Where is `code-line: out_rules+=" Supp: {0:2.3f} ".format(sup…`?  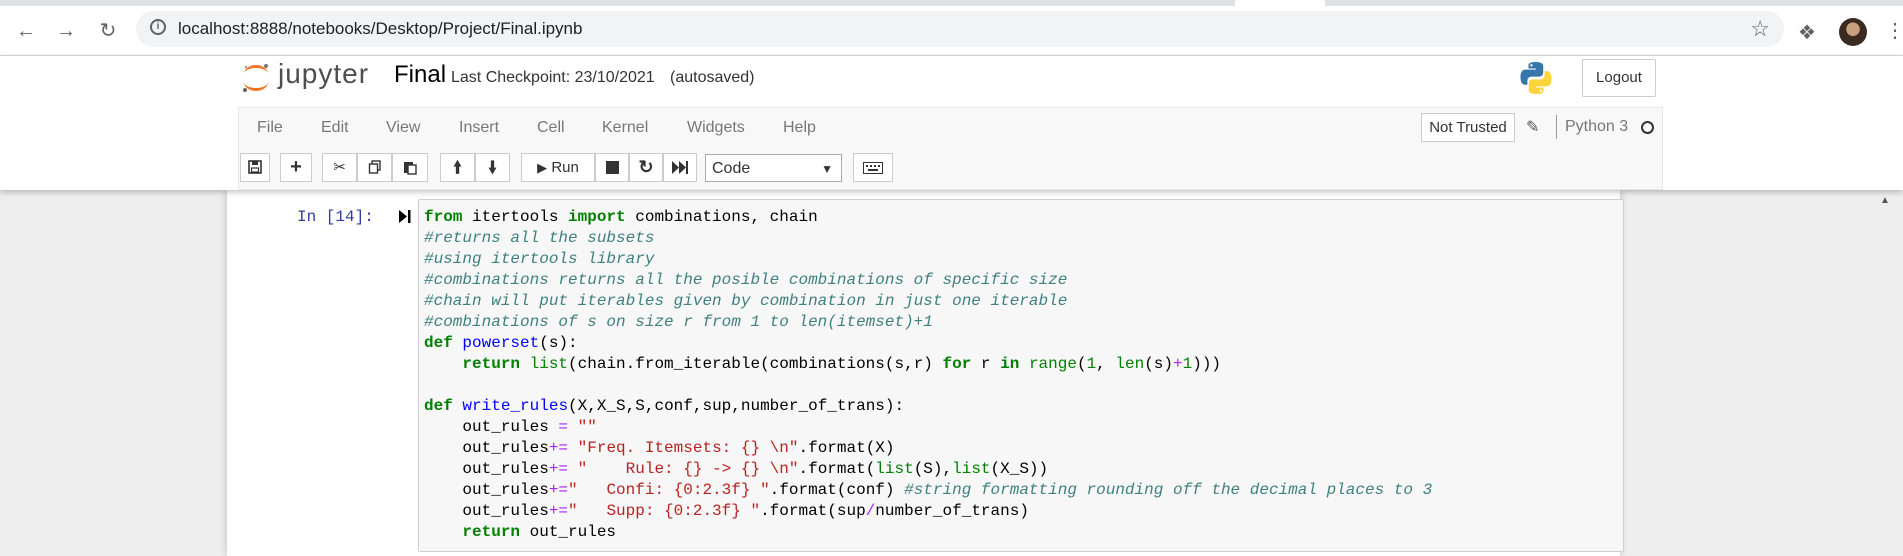 code-line: out_rules+=" Supp: {0:2.3f} ".format(sup… is located at coordinates (726, 511).